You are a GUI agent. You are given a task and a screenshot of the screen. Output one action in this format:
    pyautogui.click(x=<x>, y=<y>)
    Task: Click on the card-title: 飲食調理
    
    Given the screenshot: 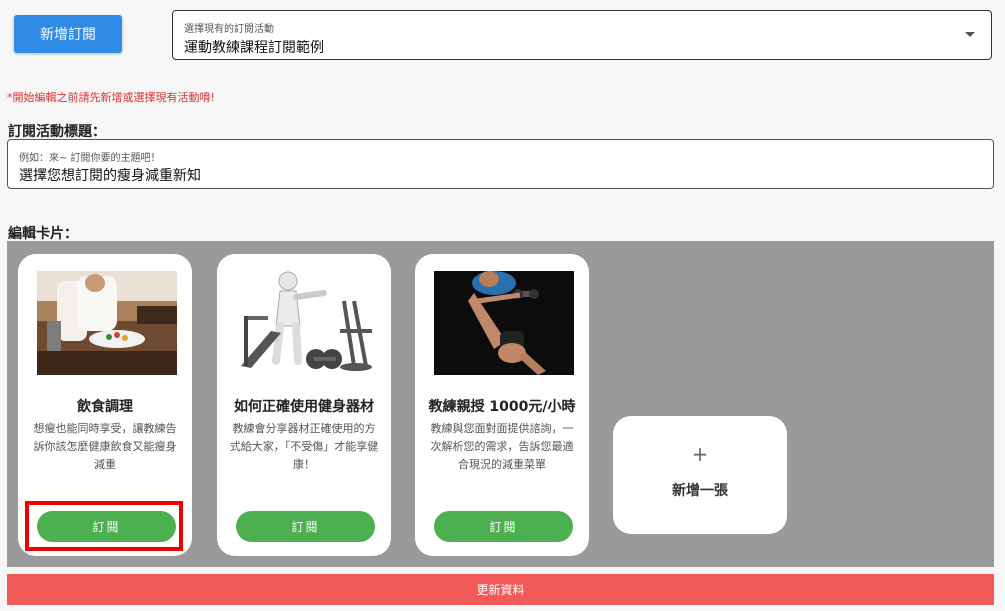 What is the action you would take?
    pyautogui.click(x=105, y=407)
    